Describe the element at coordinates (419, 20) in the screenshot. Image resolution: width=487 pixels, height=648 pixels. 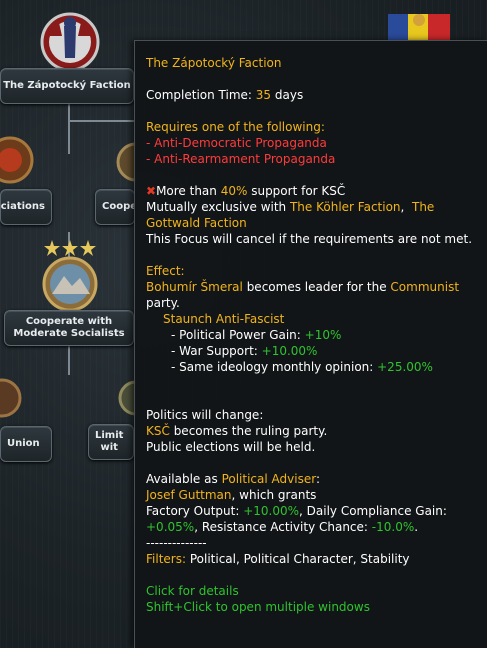
I see `flag-emblem-icon` at that location.